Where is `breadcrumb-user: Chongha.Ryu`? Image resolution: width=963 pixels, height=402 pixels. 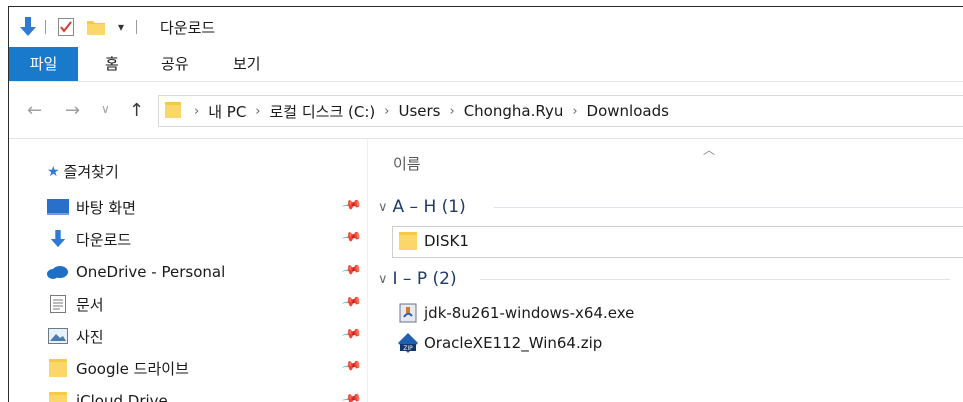 breadcrumb-user: Chongha.Ryu is located at coordinates (514, 111).